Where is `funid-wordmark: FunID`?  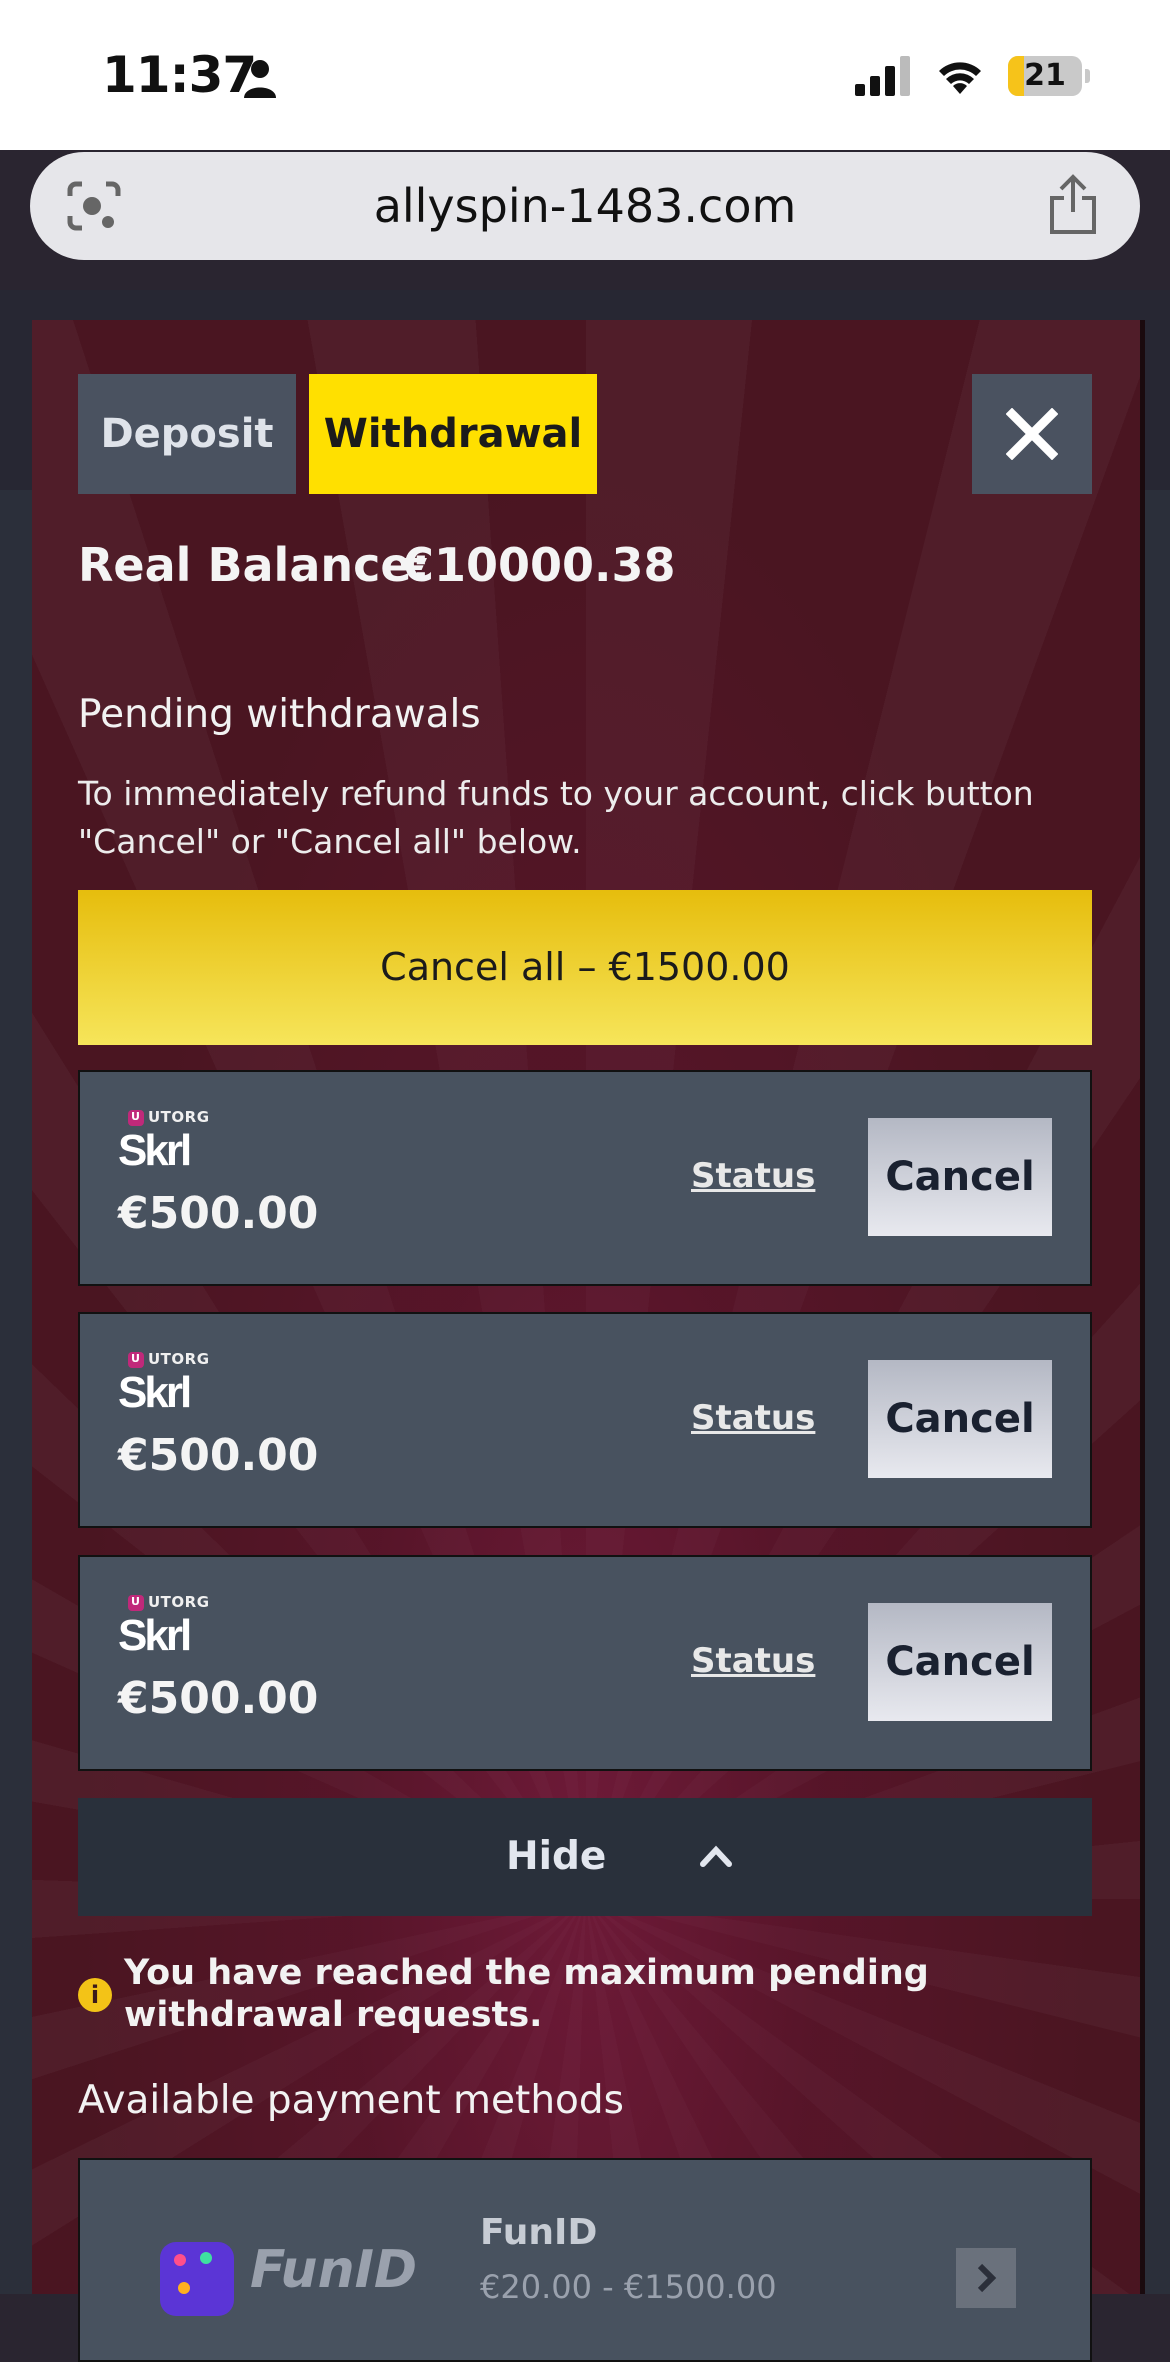
funid-wordmark: FunID is located at coordinates (334, 2270).